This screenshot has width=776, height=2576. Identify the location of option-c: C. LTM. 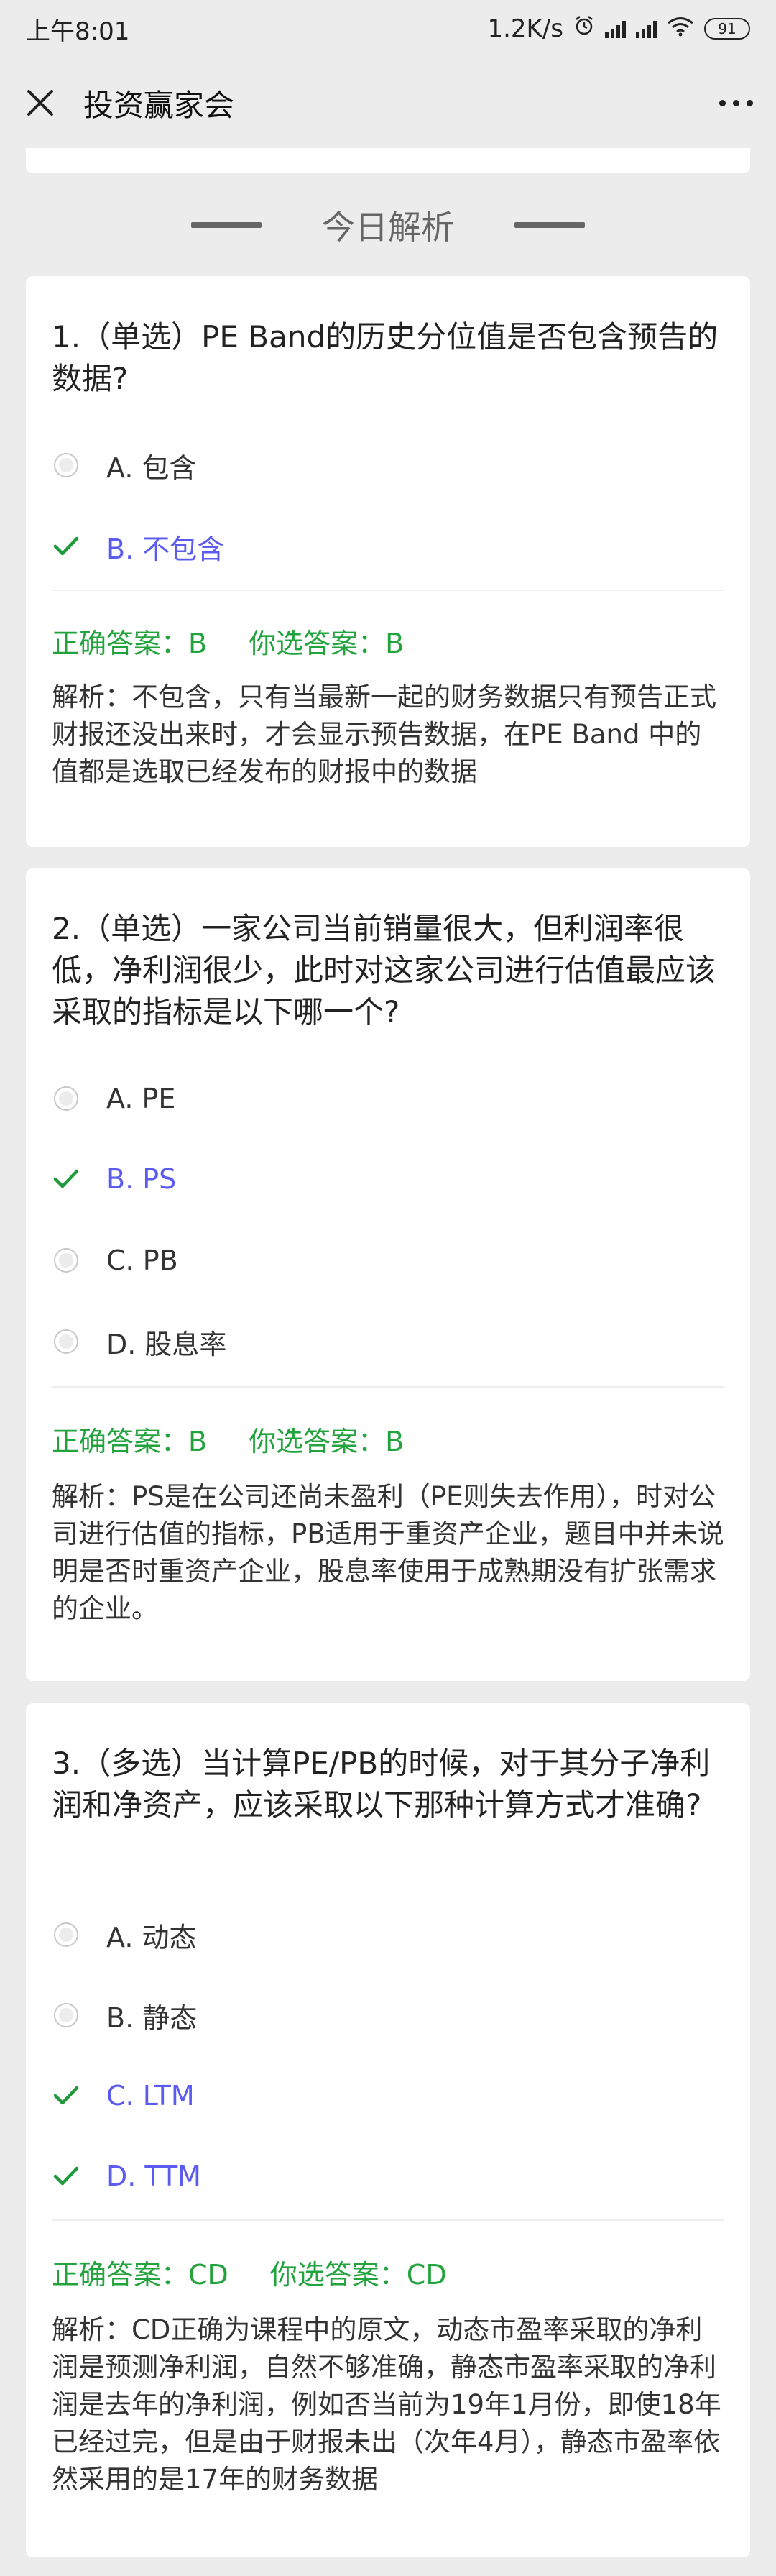
(123, 2095).